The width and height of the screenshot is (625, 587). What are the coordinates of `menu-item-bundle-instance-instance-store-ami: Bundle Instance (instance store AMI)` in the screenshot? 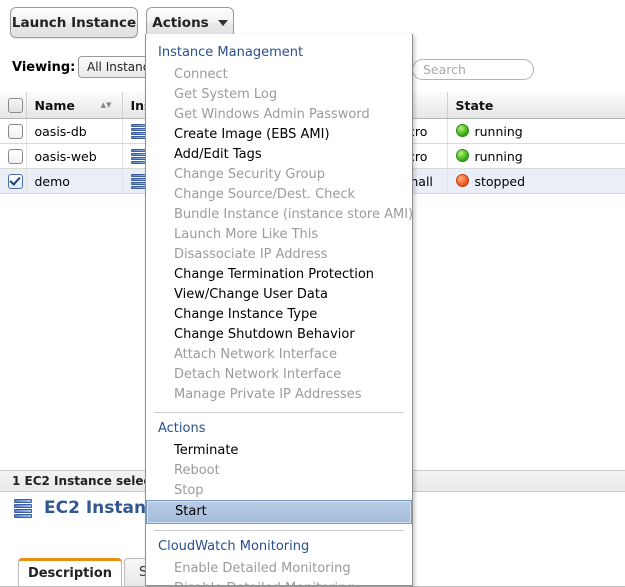 It's located at (293, 214).